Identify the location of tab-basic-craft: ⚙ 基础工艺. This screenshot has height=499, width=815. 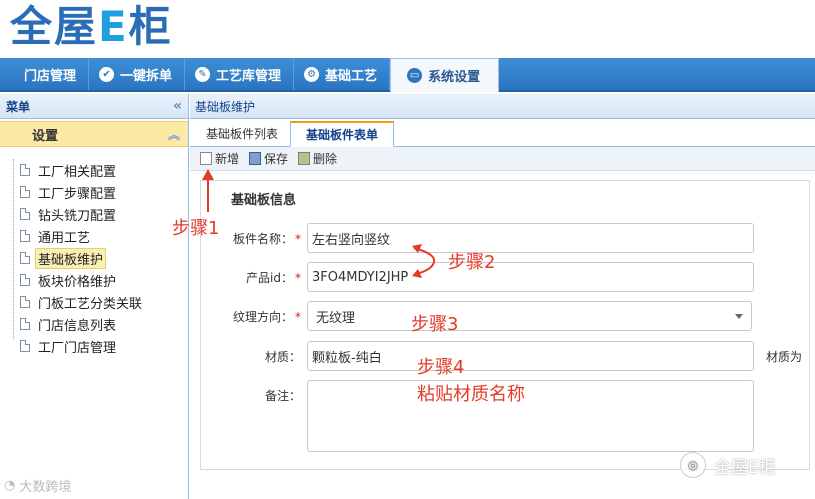
(342, 74).